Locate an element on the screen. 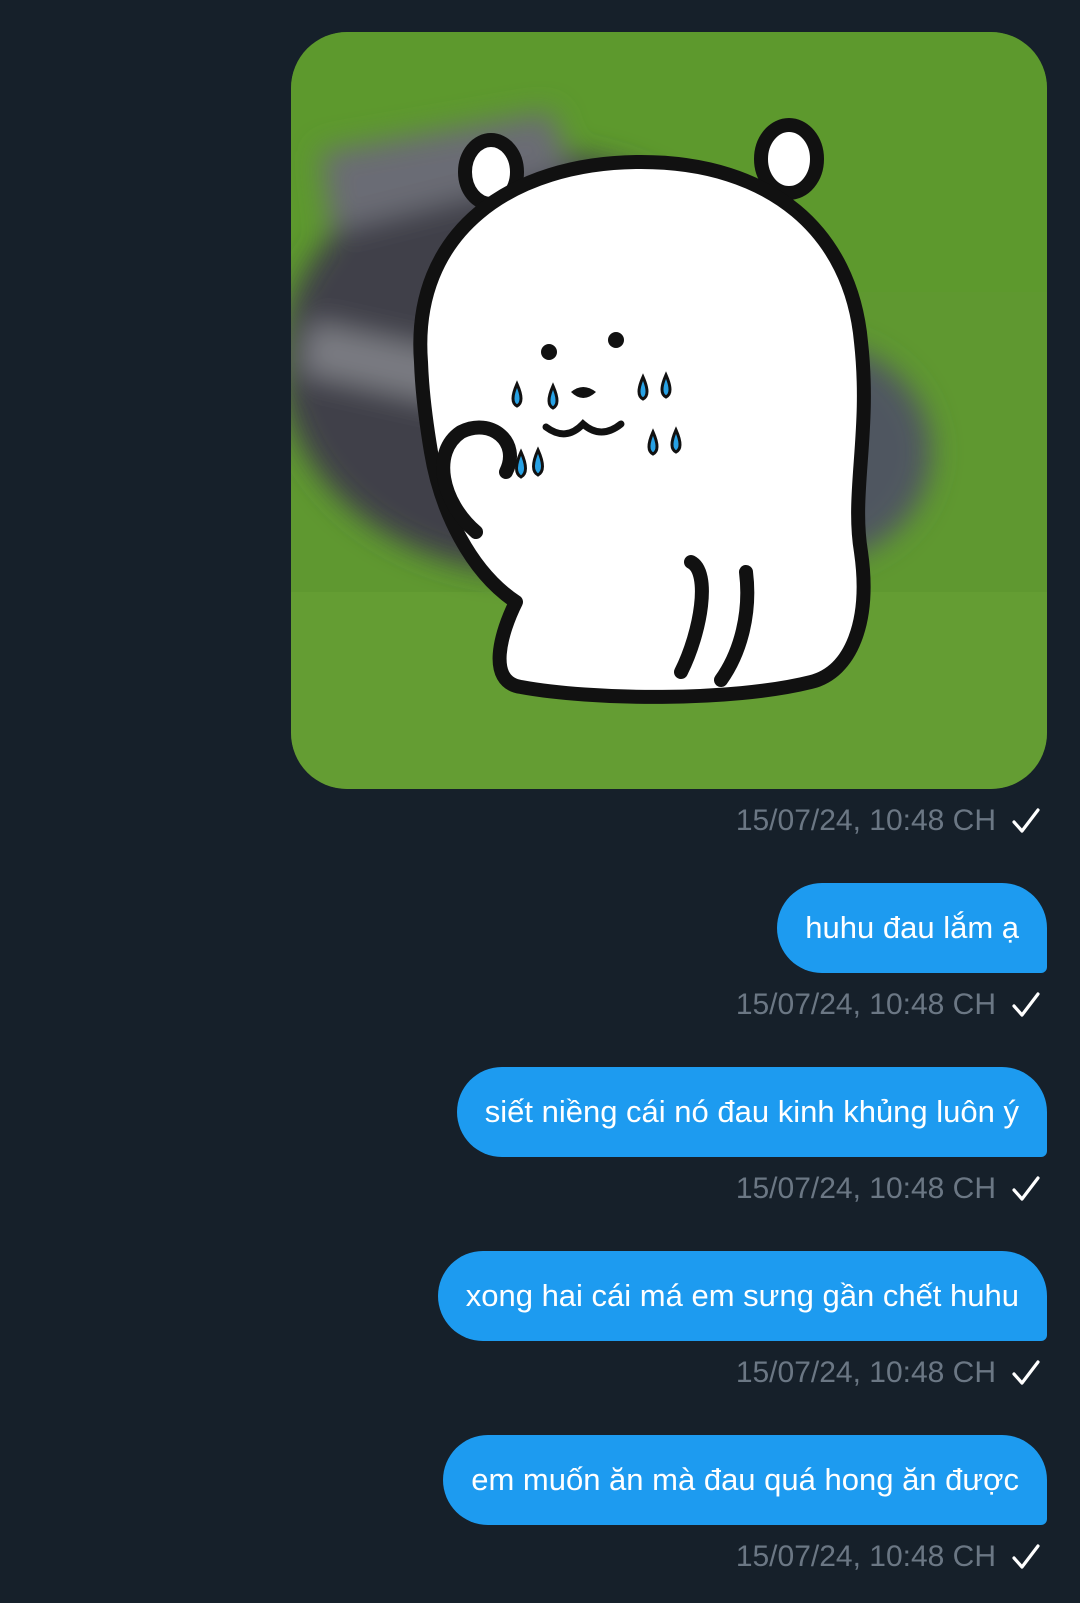  message-bubble: siết niềng cái nó đau kinh khủng luôn ý is located at coordinates (751, 1112).